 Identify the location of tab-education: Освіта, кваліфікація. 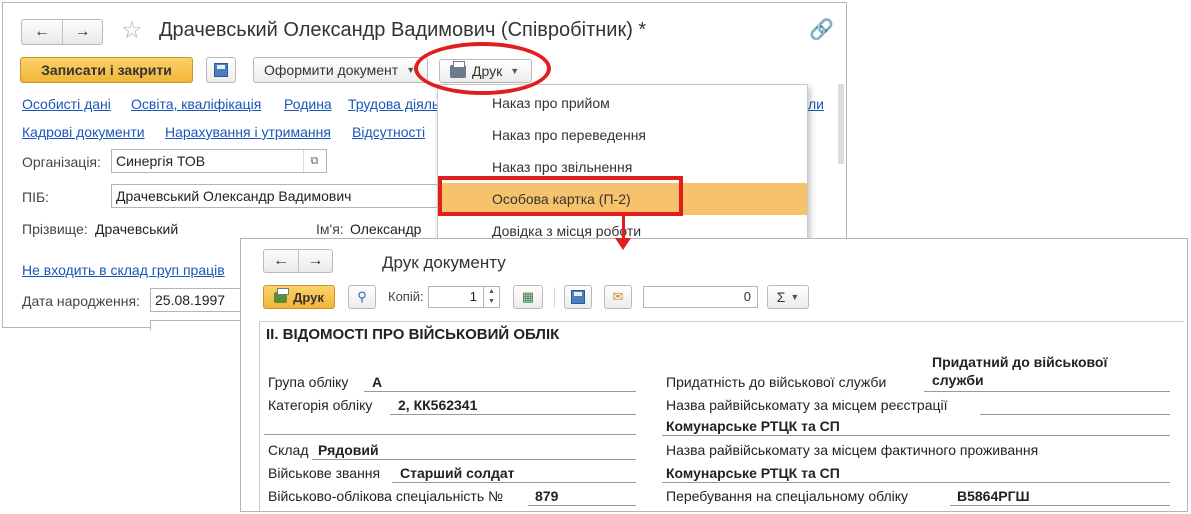
(196, 104).